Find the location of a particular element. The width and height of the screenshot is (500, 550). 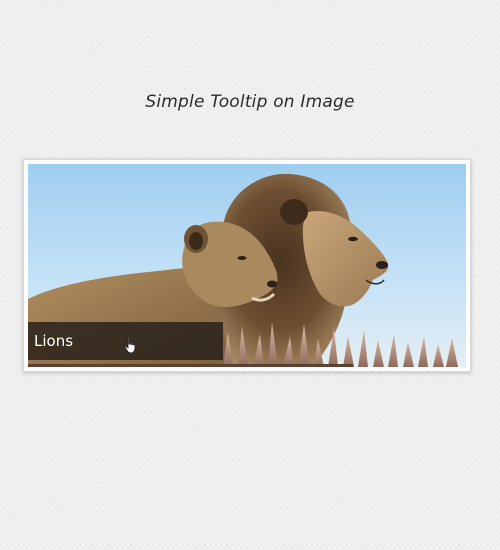

page-title: Simple Tooltip on Image is located at coordinates (250, 102).